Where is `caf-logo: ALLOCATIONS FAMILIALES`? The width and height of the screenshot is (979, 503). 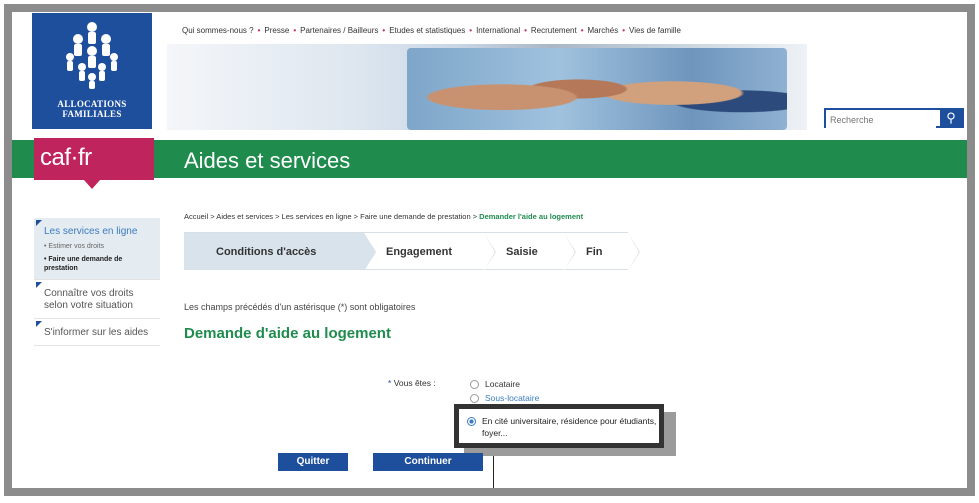
caf-logo: ALLOCATIONS FAMILIALES is located at coordinates (92, 71).